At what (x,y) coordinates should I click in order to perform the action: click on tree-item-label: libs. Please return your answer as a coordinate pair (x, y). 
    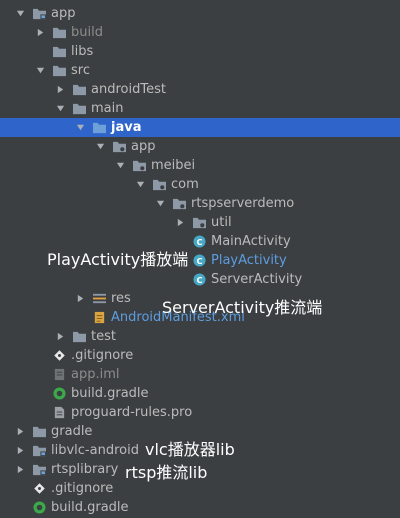
    Looking at the image, I should click on (82, 51).